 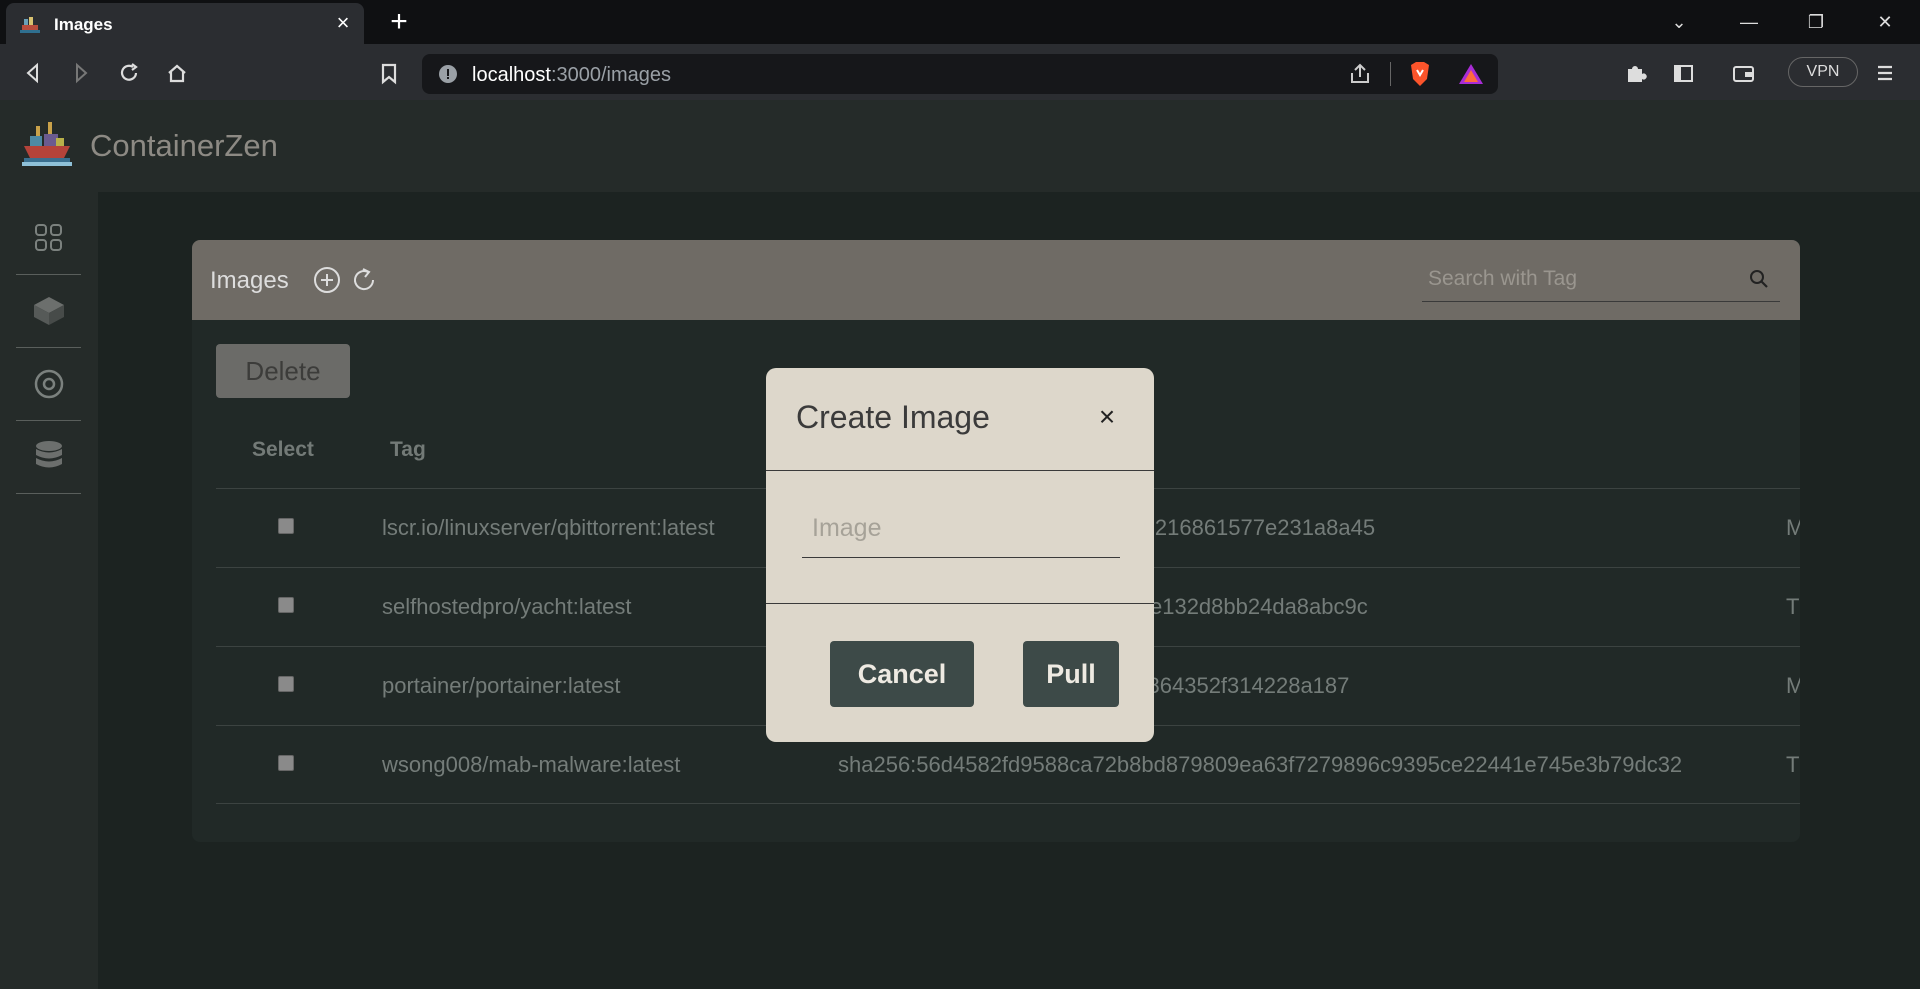 I want to click on volume-disc-icon, so click(x=48, y=384).